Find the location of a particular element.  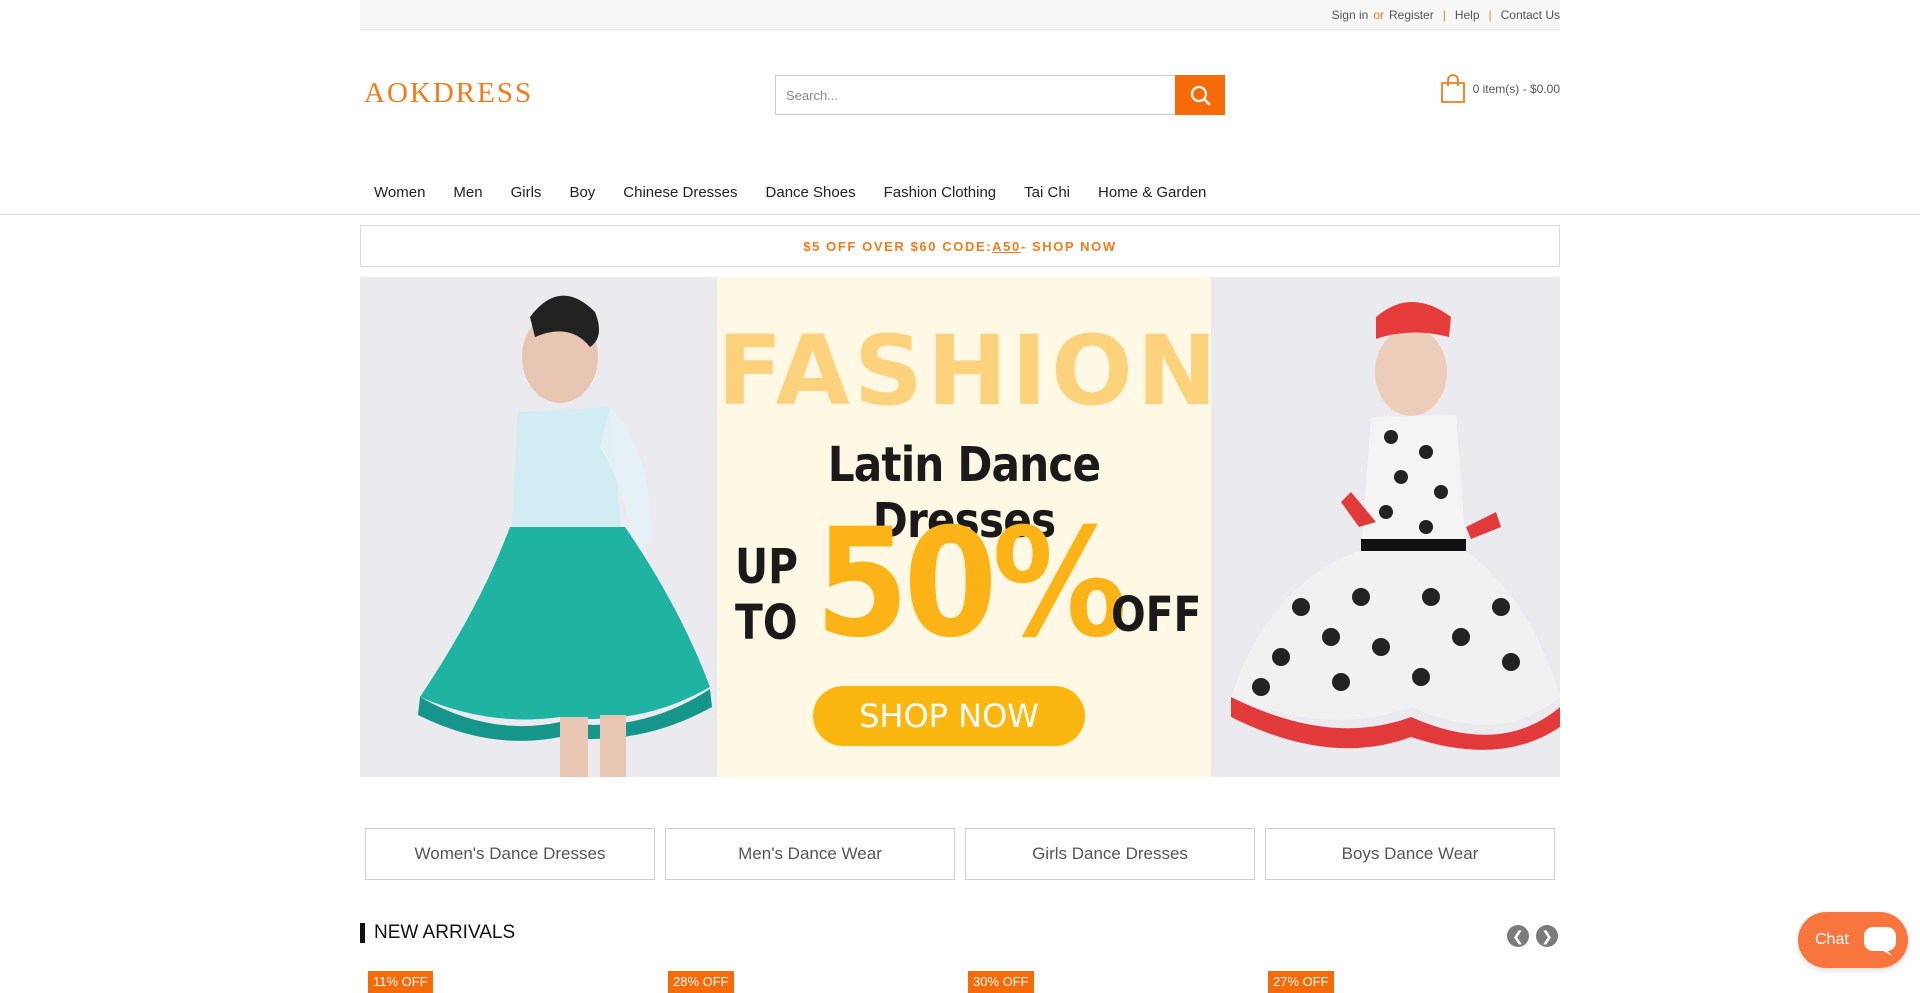

category-mens-dance-wear: Men's Dance Wear is located at coordinates (810, 854).